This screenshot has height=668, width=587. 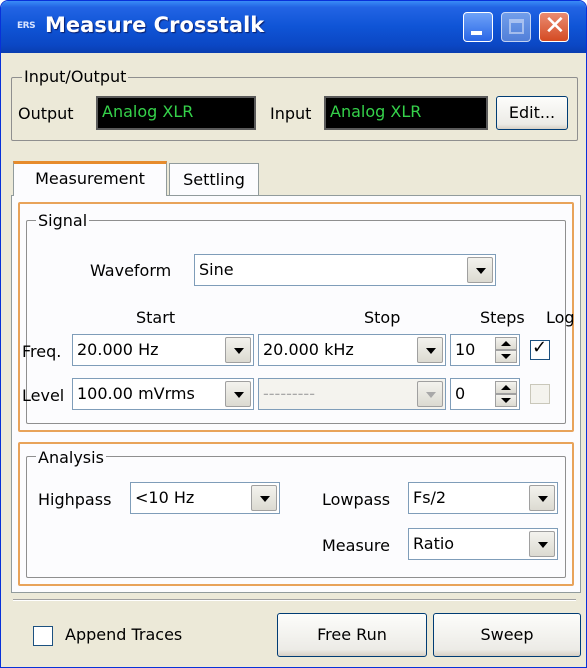 I want to click on level-start-select: 100.00 mVrms, so click(x=163, y=394).